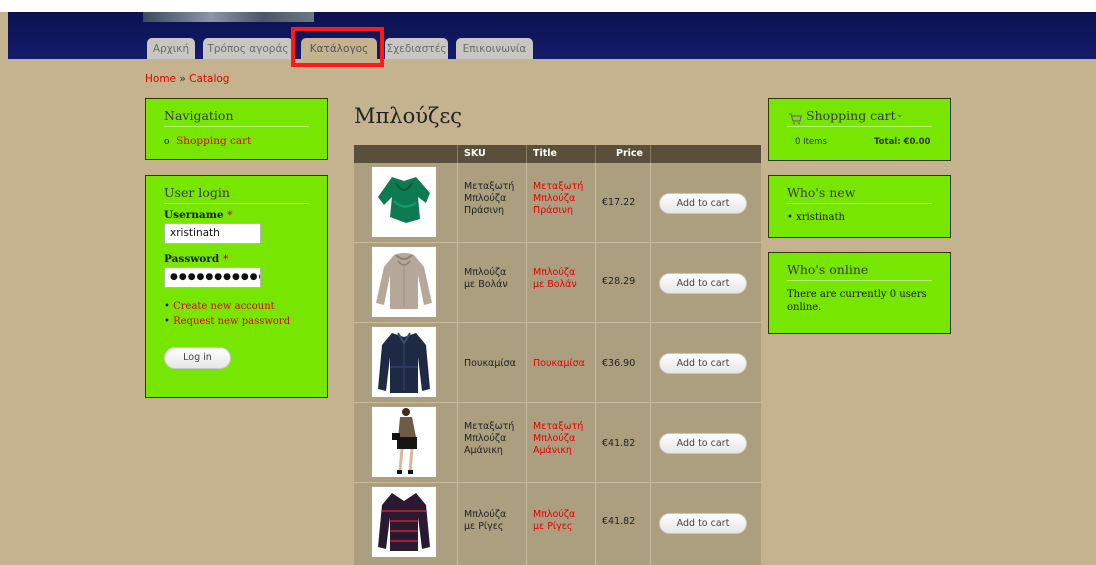 This screenshot has height=565, width=1096. Describe the element at coordinates (564, 521) in the screenshot. I see `title-link: Μπλούζα με Ρίγες` at that location.